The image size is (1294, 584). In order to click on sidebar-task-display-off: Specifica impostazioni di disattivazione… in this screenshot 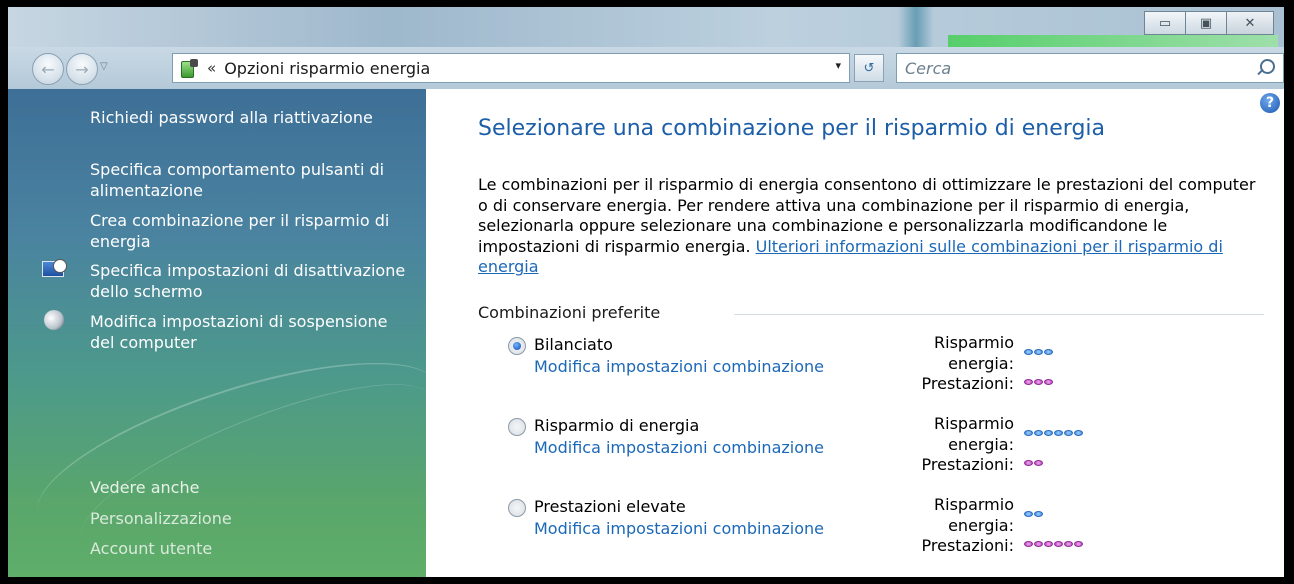, I will do `click(250, 281)`.